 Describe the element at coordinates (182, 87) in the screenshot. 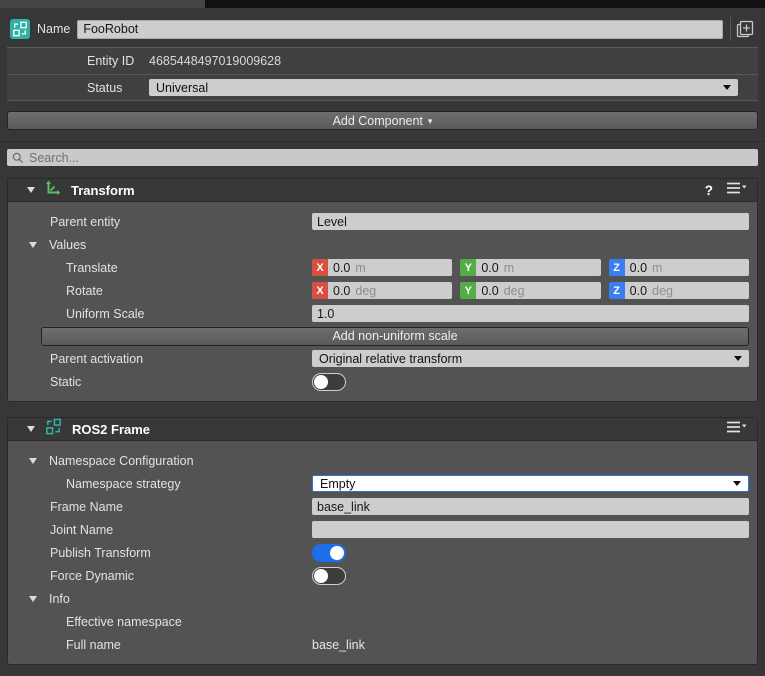

I see `status-dropdown-value: Universal` at that location.